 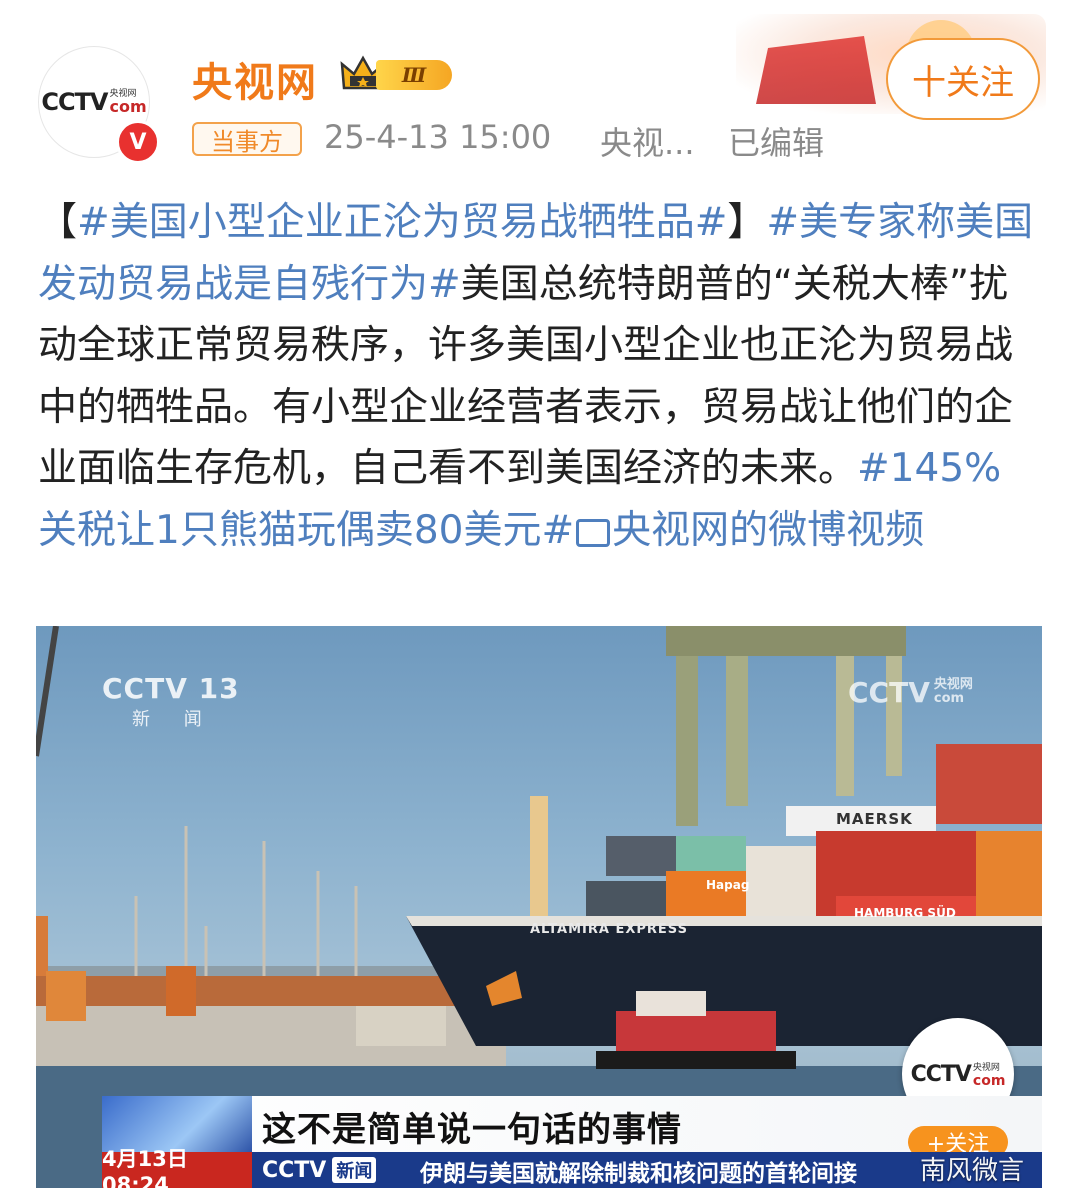 I want to click on video-link: 央视网的微博视频, so click(x=768, y=530).